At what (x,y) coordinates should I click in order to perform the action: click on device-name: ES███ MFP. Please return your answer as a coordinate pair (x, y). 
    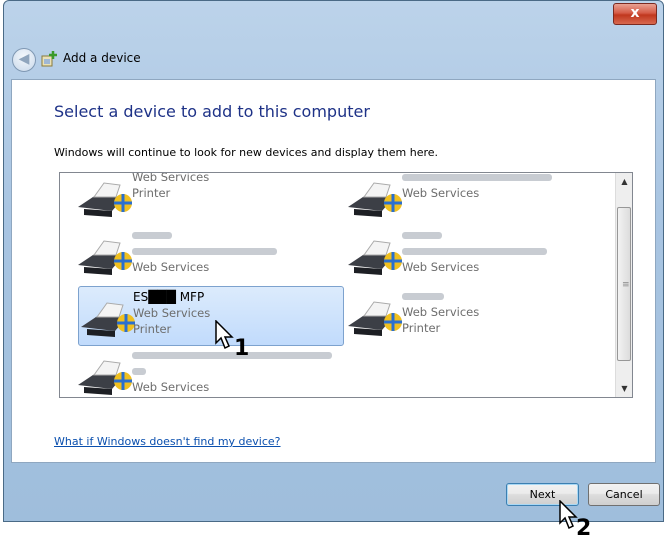
    Looking at the image, I should click on (169, 297).